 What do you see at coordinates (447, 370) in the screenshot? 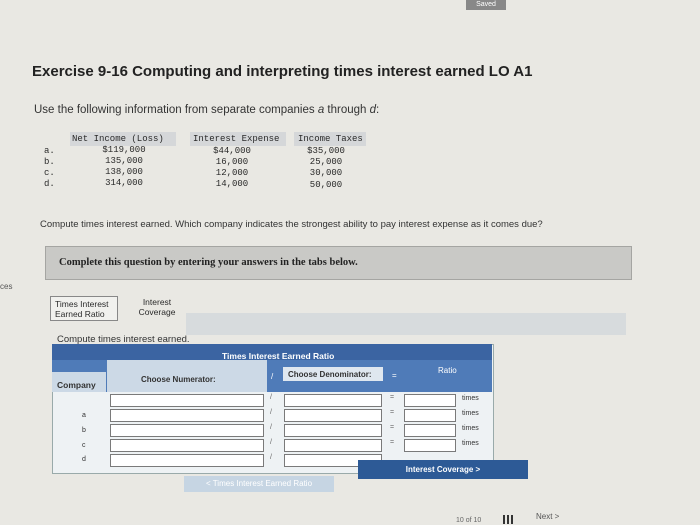
I see `col-header-ratio: Ratio` at bounding box center [447, 370].